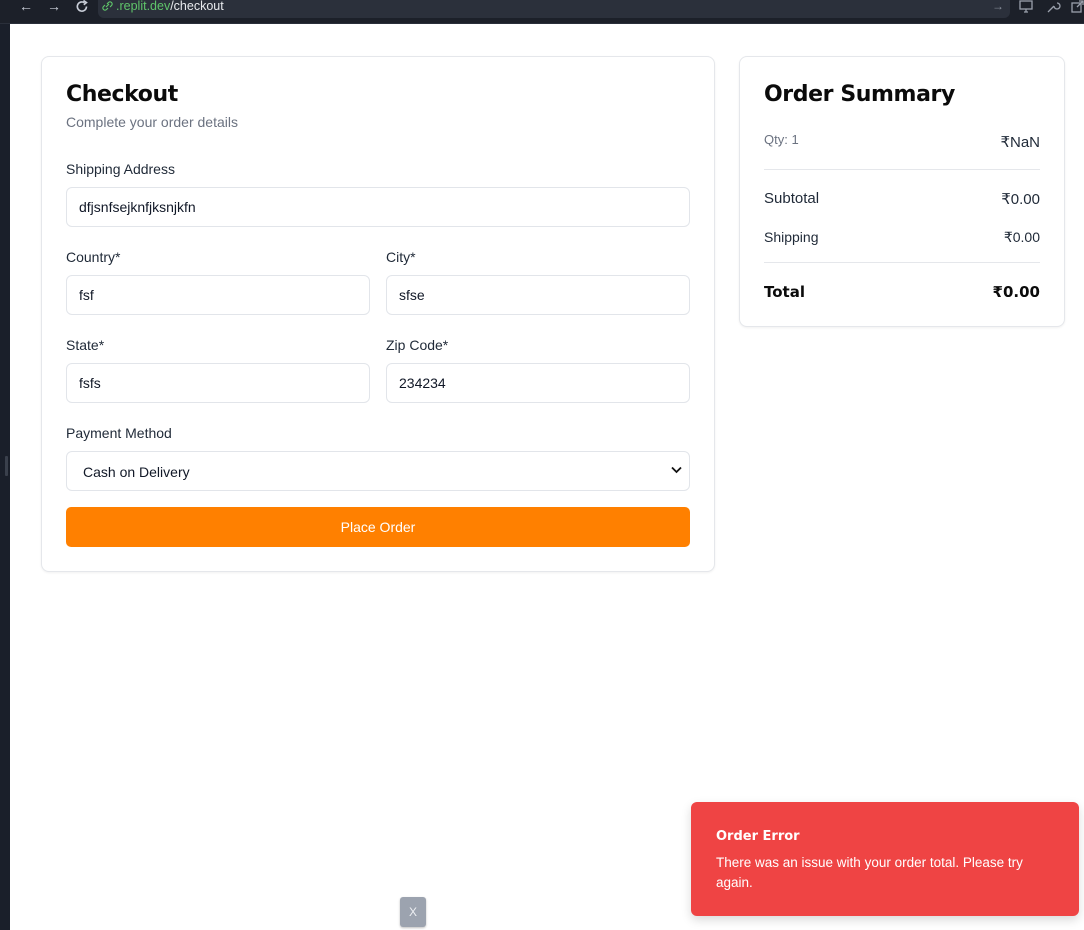  Describe the element at coordinates (152, 122) in the screenshot. I see `checkout-subtitle: Complete your order details` at that location.